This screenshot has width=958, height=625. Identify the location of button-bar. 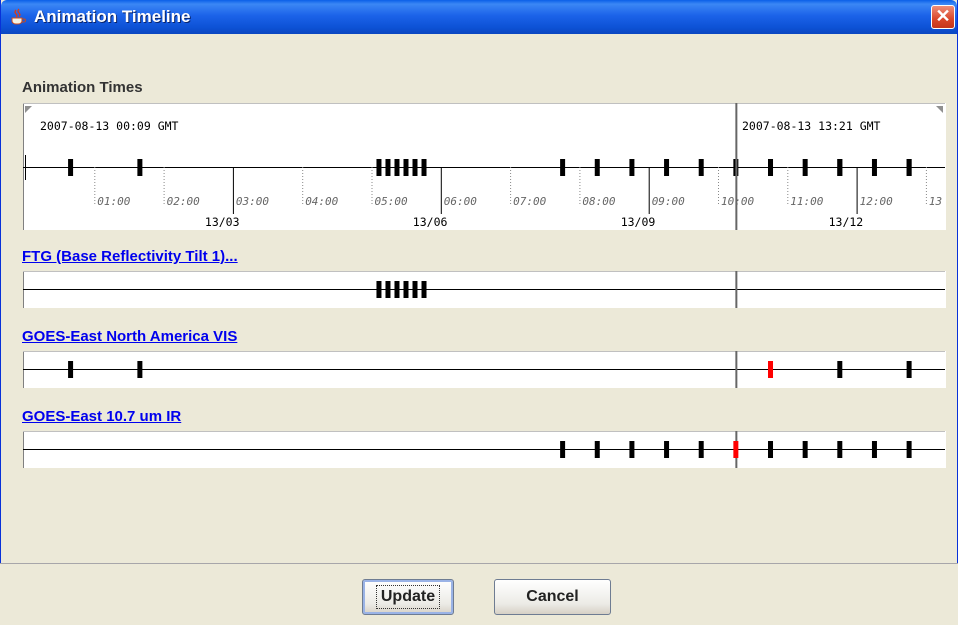
(479, 594).